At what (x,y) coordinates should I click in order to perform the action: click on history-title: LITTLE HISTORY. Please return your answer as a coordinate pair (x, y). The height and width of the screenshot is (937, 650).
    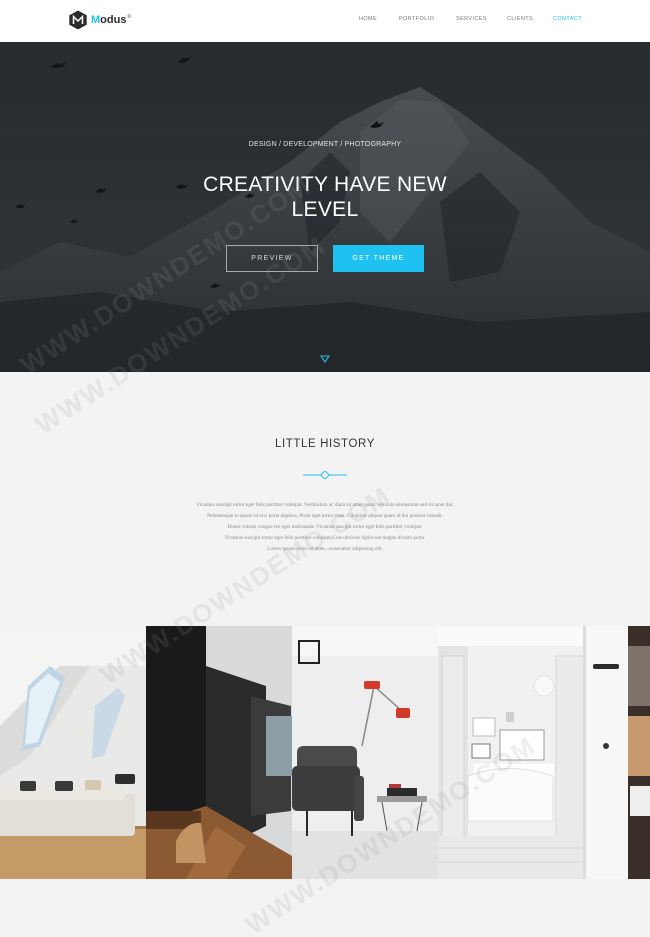
    Looking at the image, I should click on (324, 444).